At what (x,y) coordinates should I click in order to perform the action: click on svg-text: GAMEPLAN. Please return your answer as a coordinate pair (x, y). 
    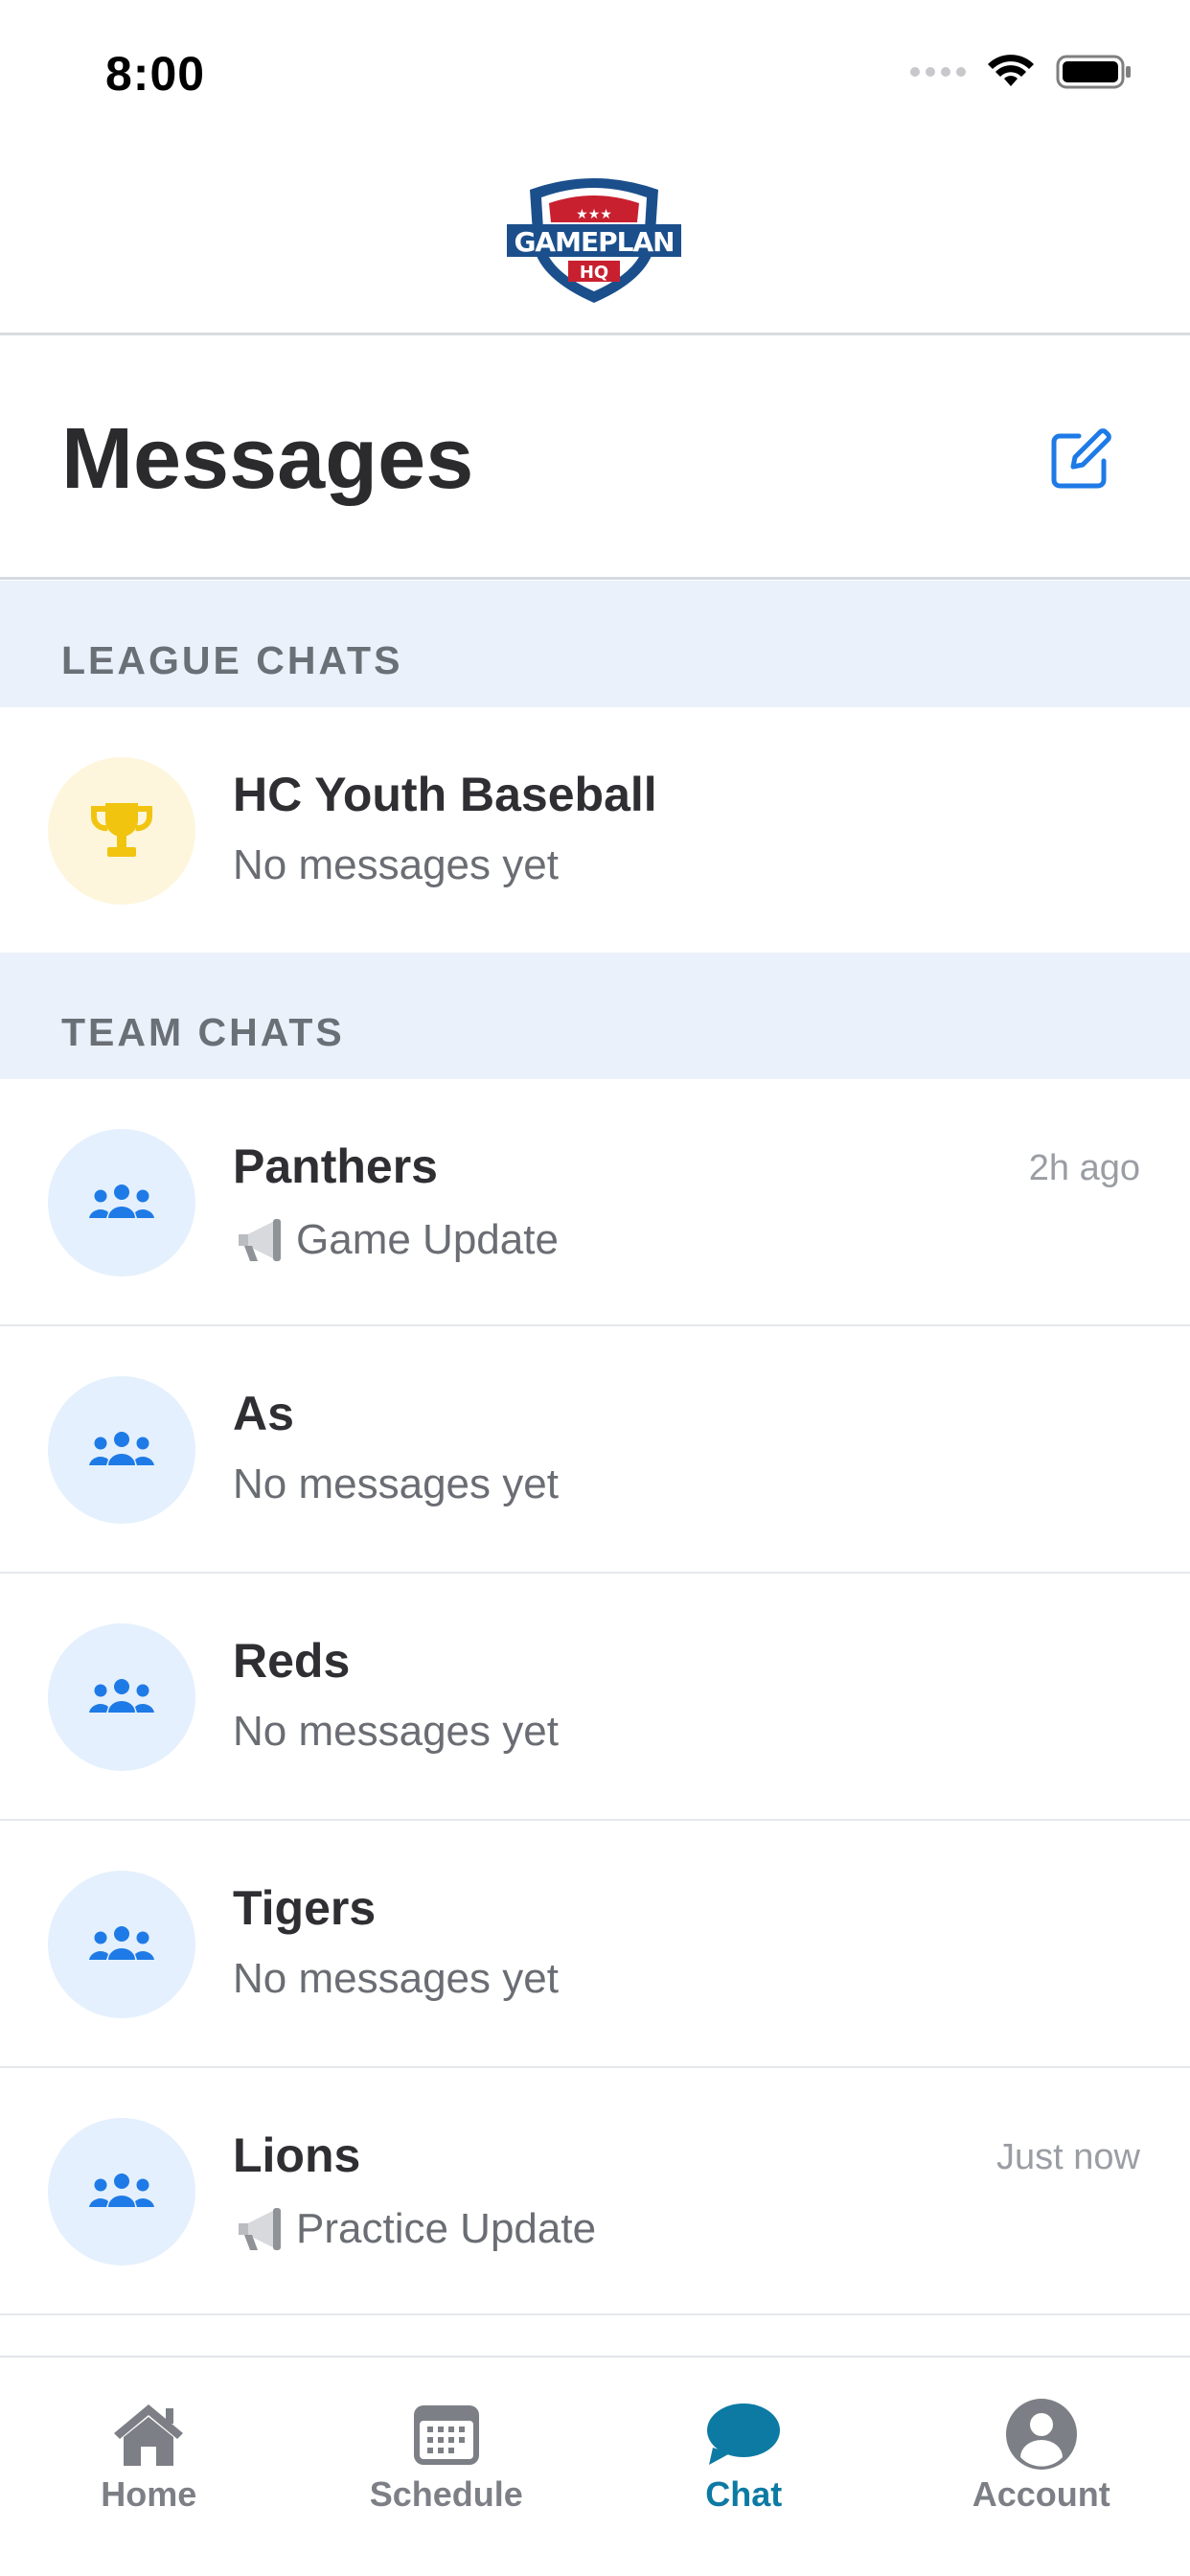
    Looking at the image, I should click on (594, 242).